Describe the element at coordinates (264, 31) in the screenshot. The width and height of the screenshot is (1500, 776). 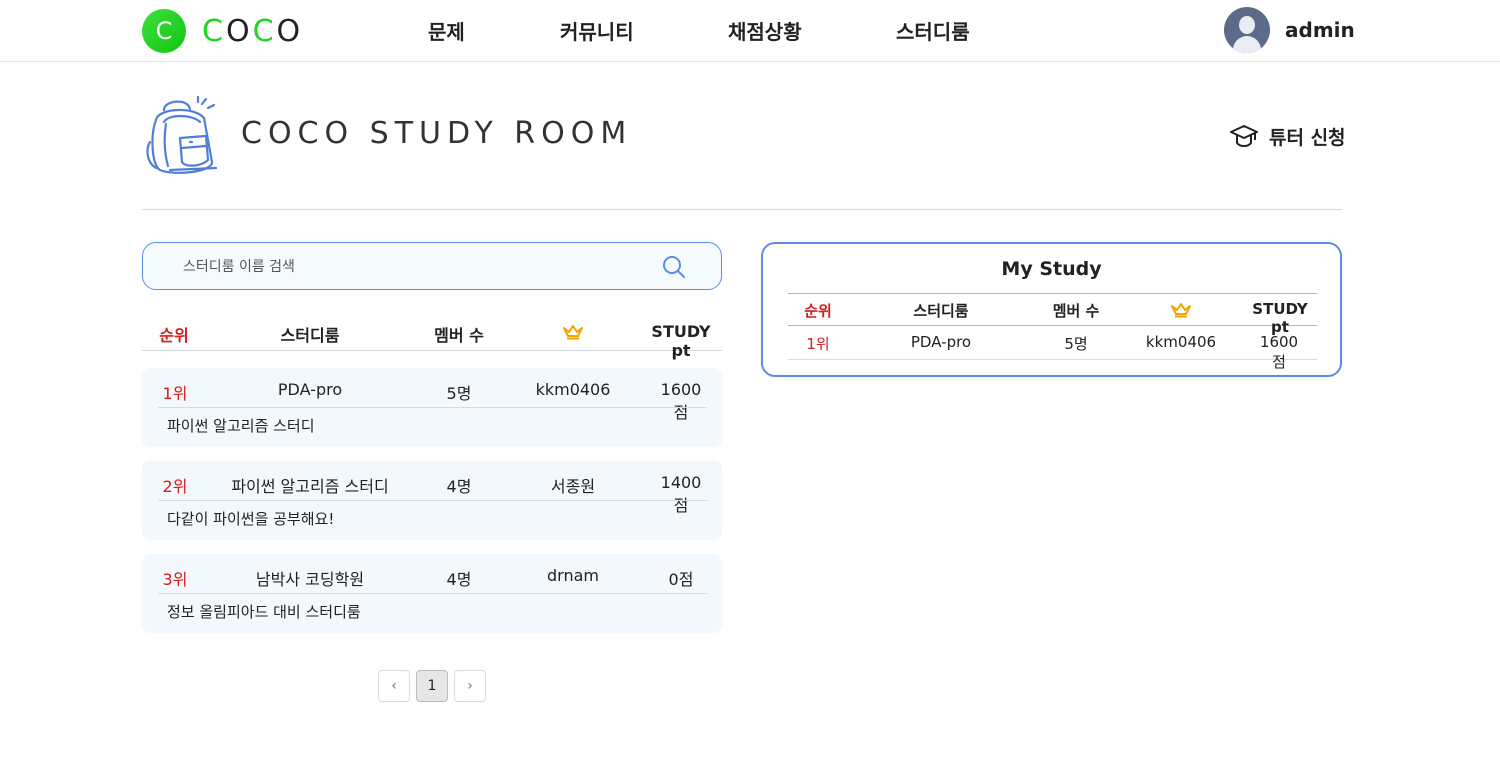
I see `logo-letter-3: C` at that location.